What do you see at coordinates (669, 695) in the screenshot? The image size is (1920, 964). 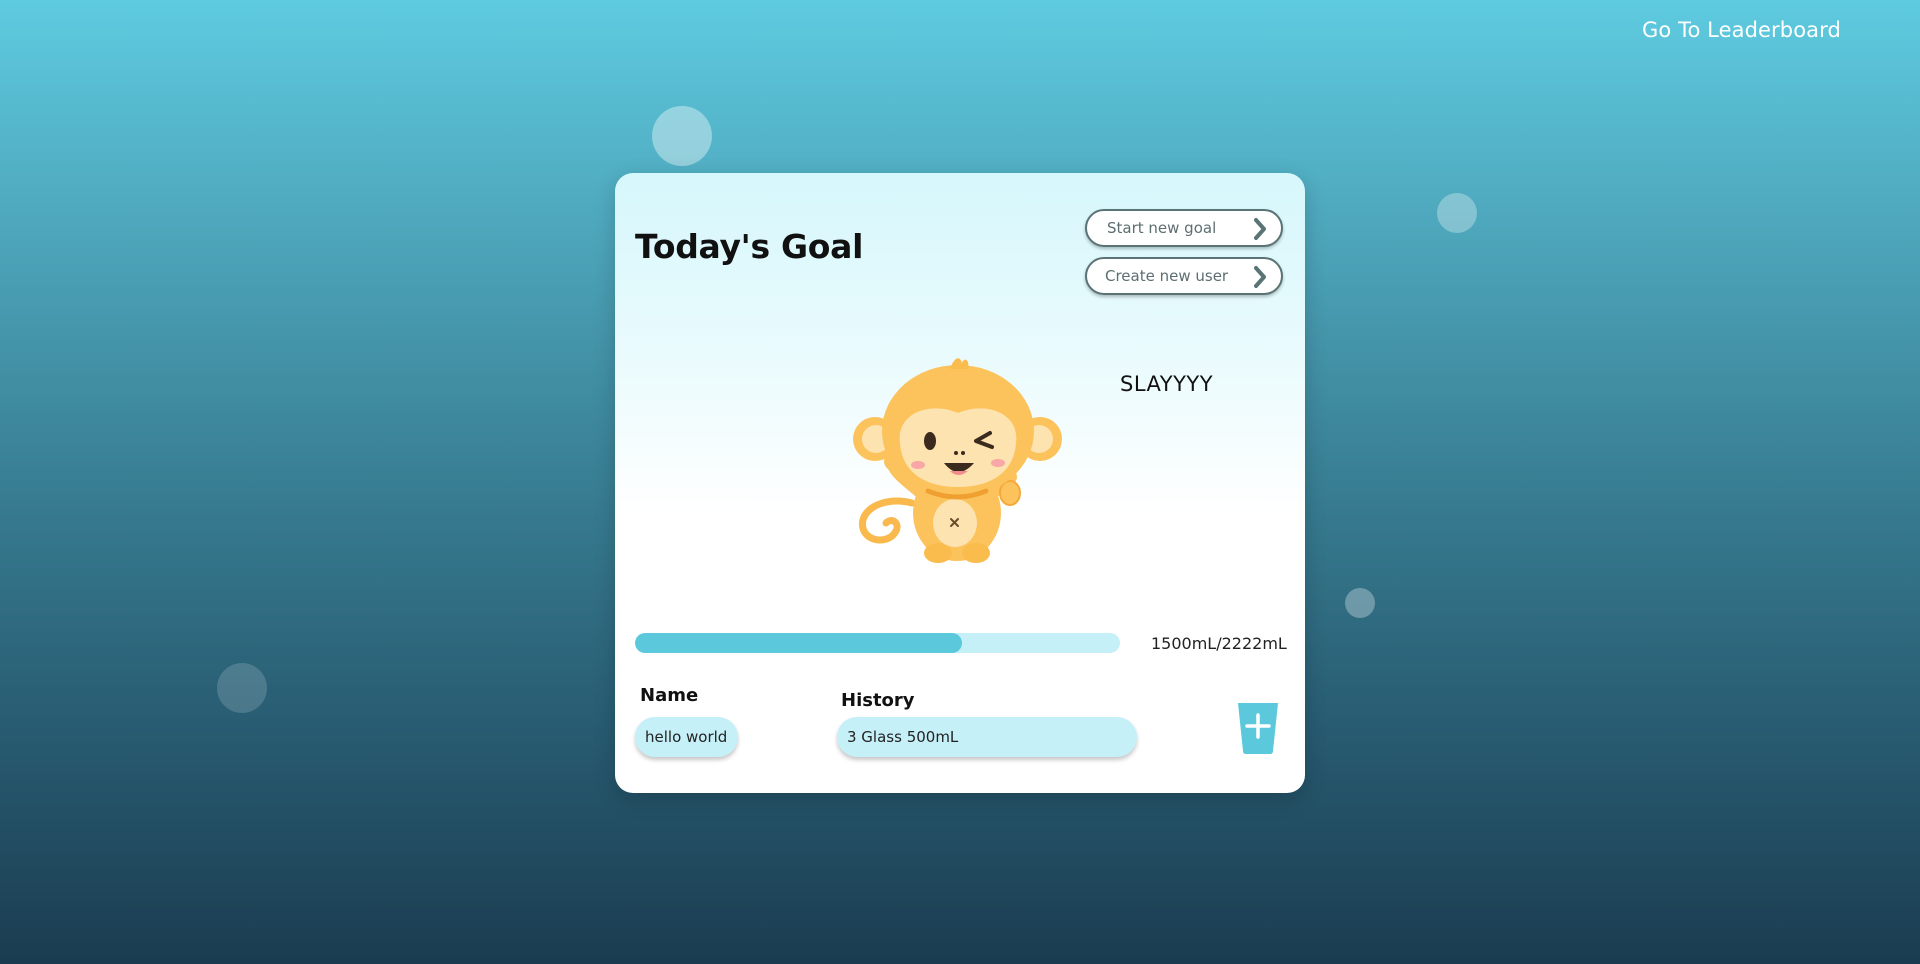 I see `name-label: Name` at bounding box center [669, 695].